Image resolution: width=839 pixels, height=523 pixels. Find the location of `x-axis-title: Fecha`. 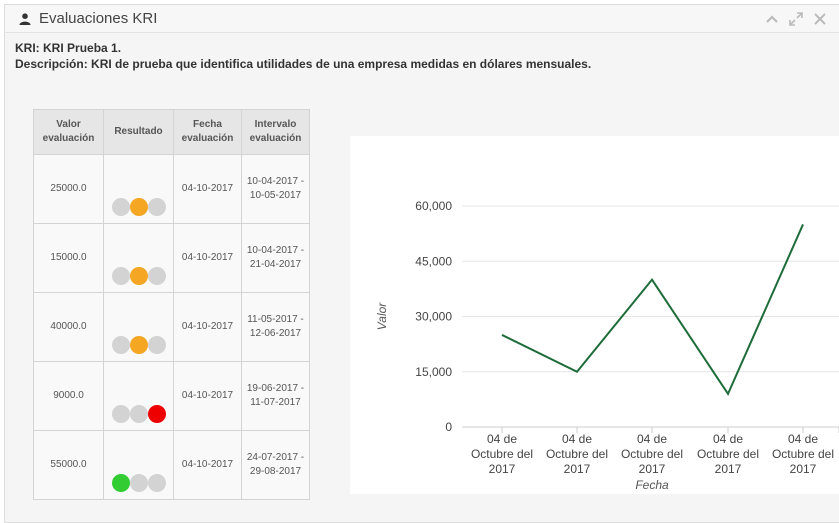

x-axis-title: Fecha is located at coordinates (652, 485).